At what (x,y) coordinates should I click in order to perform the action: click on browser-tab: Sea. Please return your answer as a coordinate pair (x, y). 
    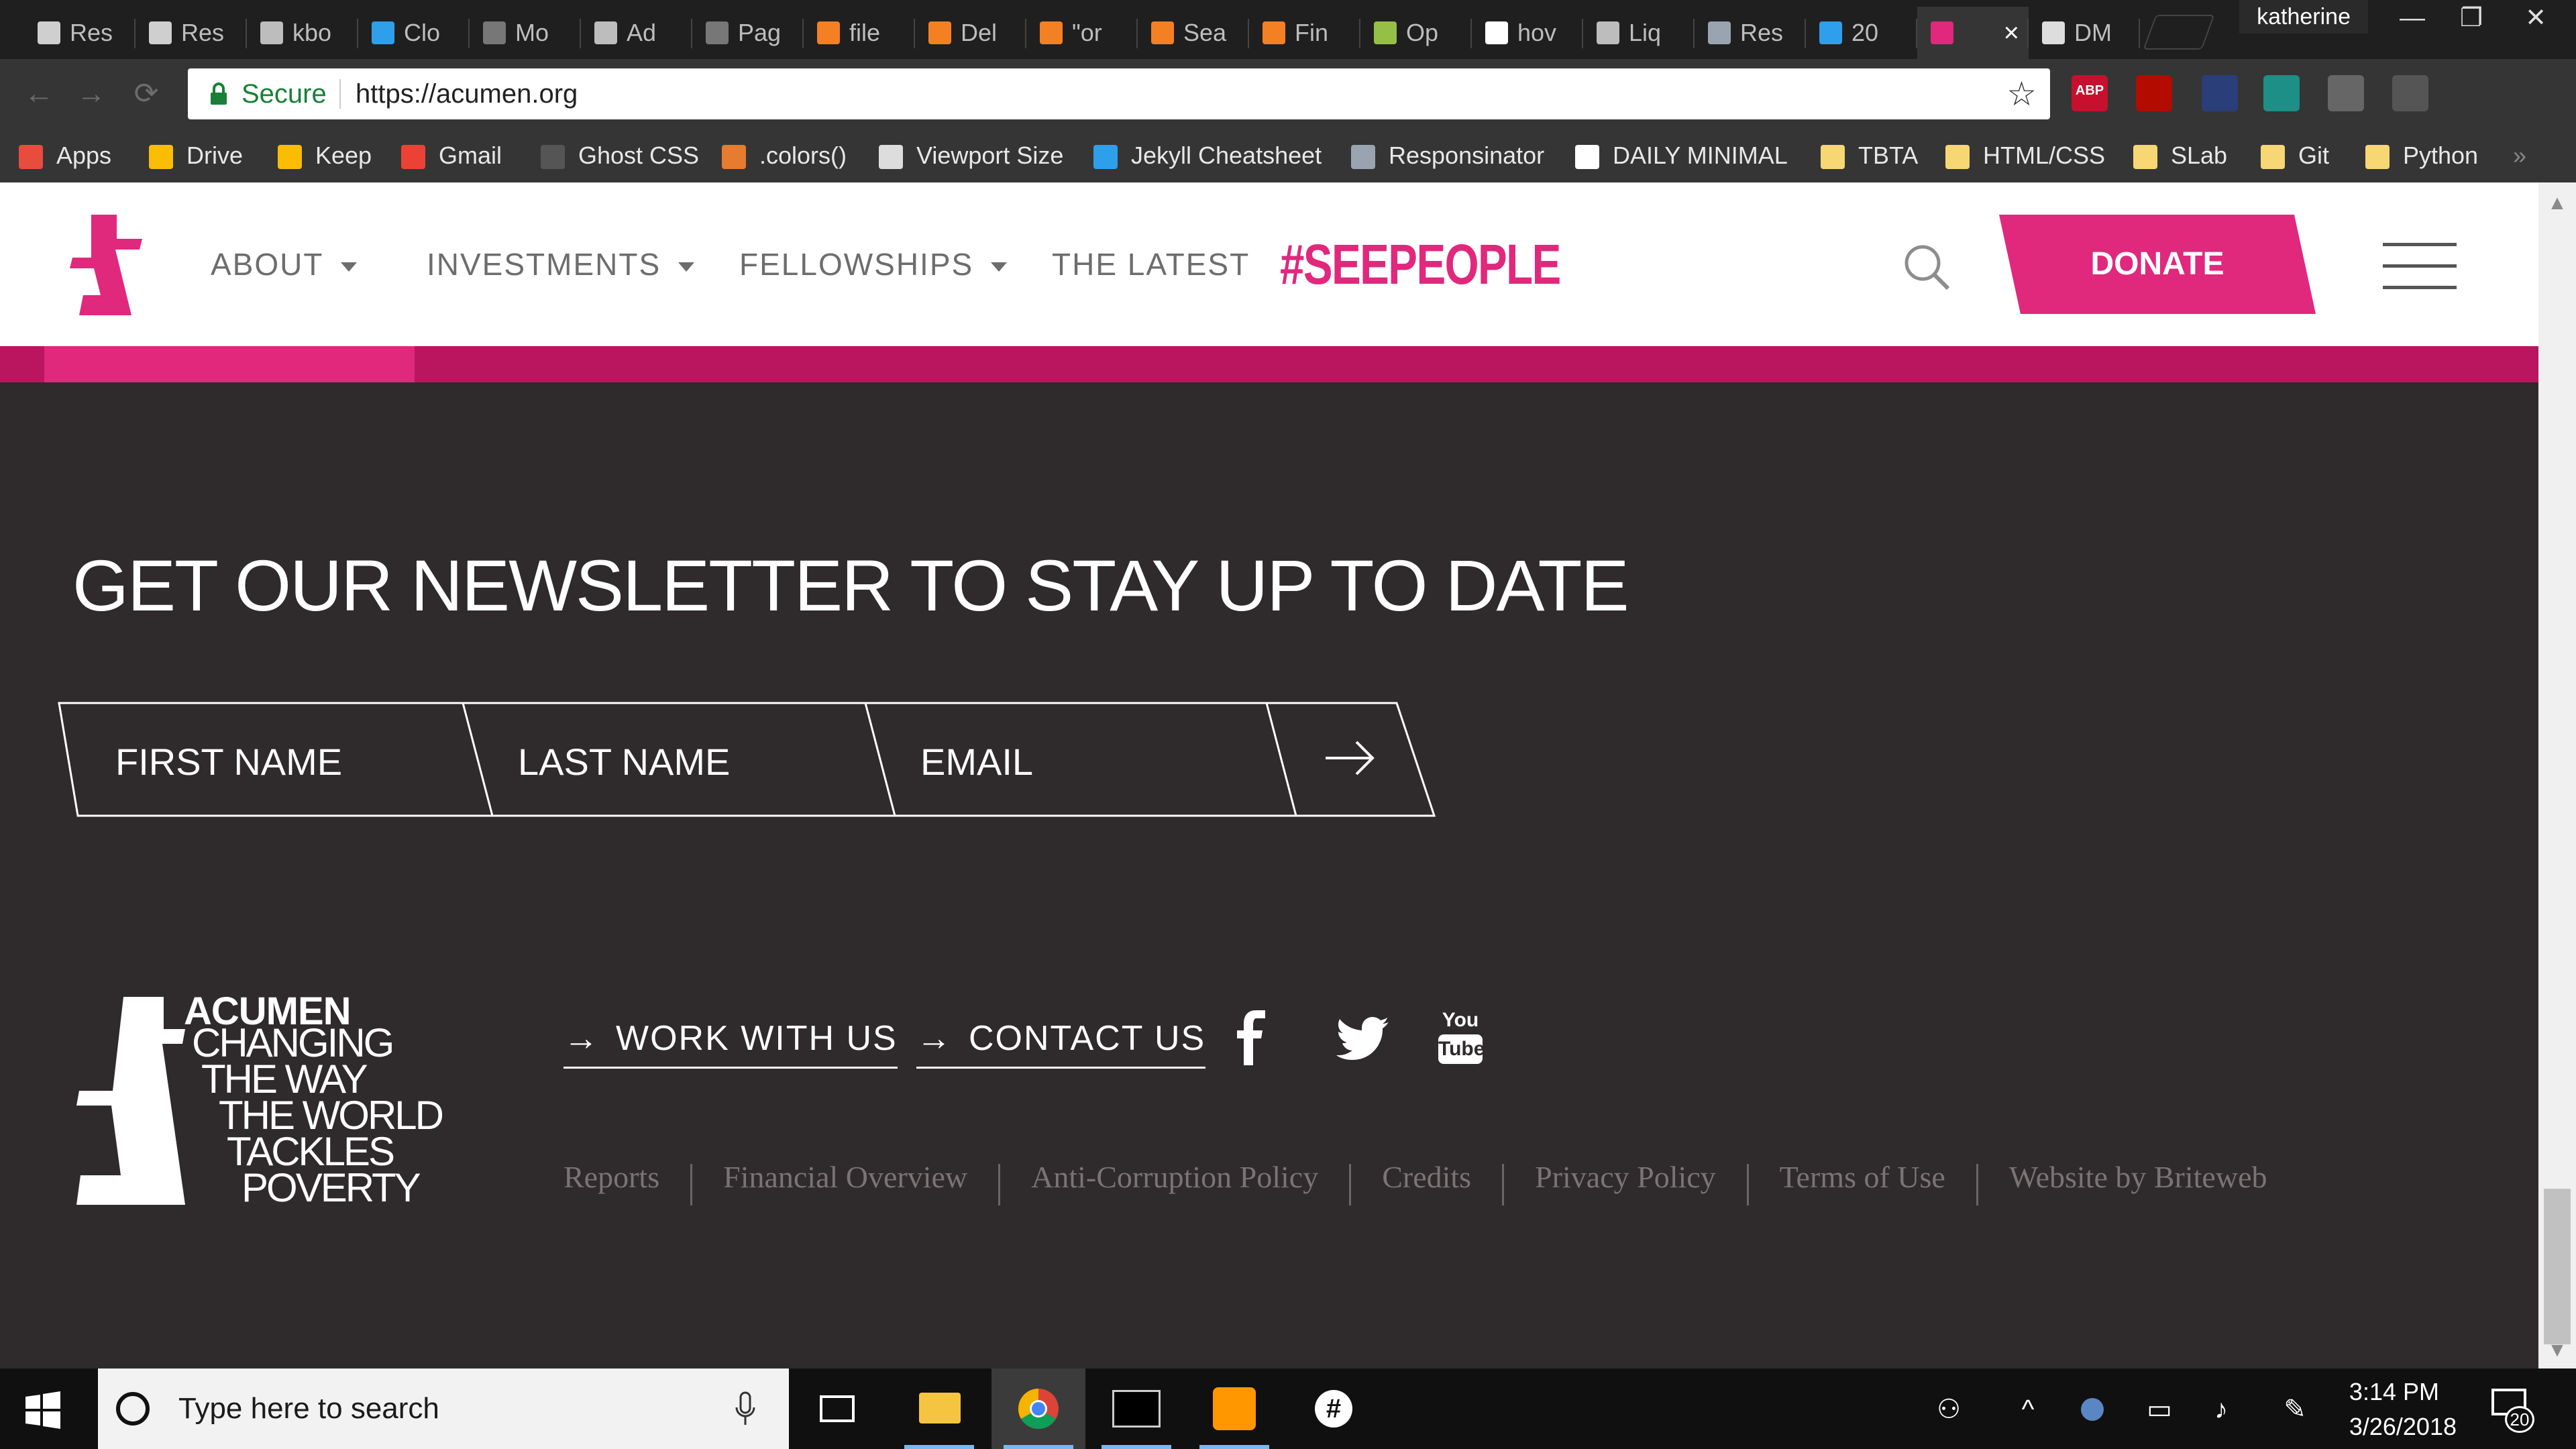
    Looking at the image, I should click on (1193, 33).